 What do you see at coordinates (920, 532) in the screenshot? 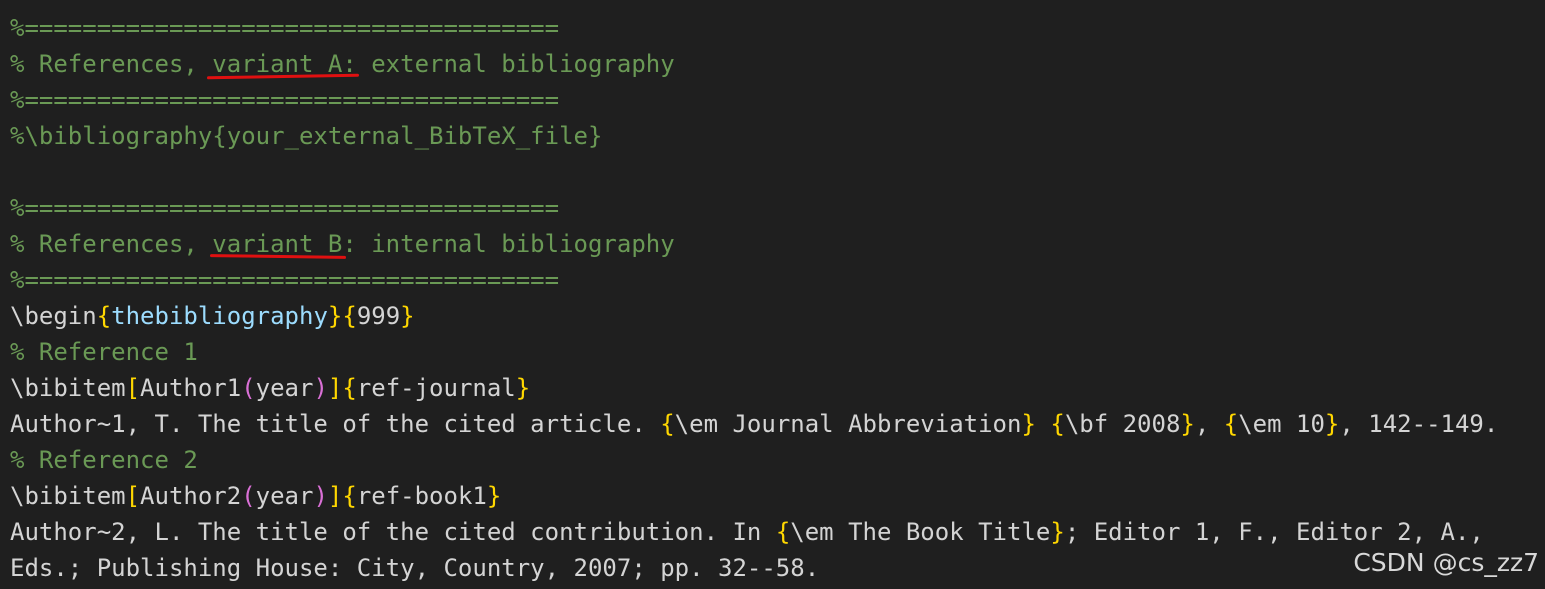
I see `emphasis-text: \em The Book Title` at bounding box center [920, 532].